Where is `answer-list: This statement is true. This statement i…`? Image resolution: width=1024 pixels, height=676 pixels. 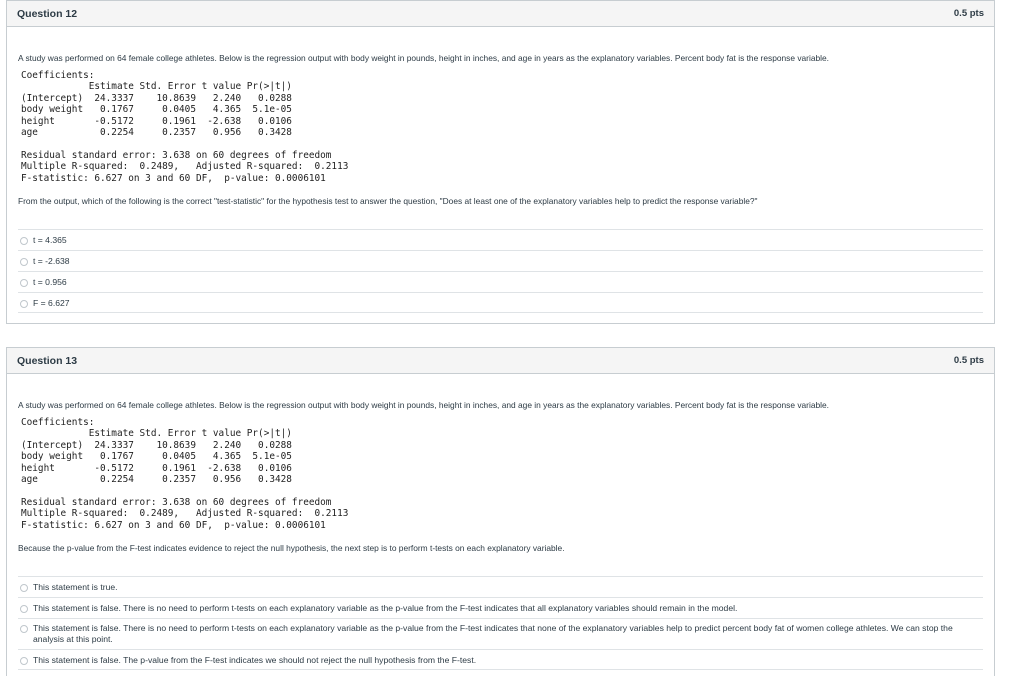 answer-list: This statement is true. This statement i… is located at coordinates (500, 623).